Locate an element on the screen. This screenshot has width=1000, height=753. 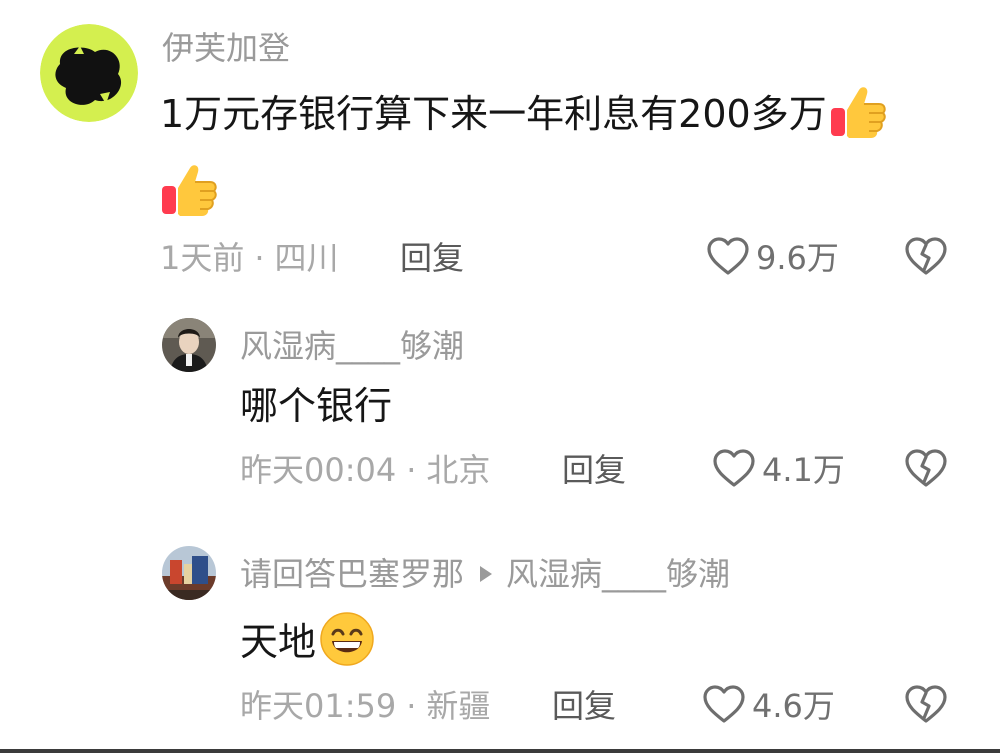
comment-text: 哪个银行 is located at coordinates (316, 406).